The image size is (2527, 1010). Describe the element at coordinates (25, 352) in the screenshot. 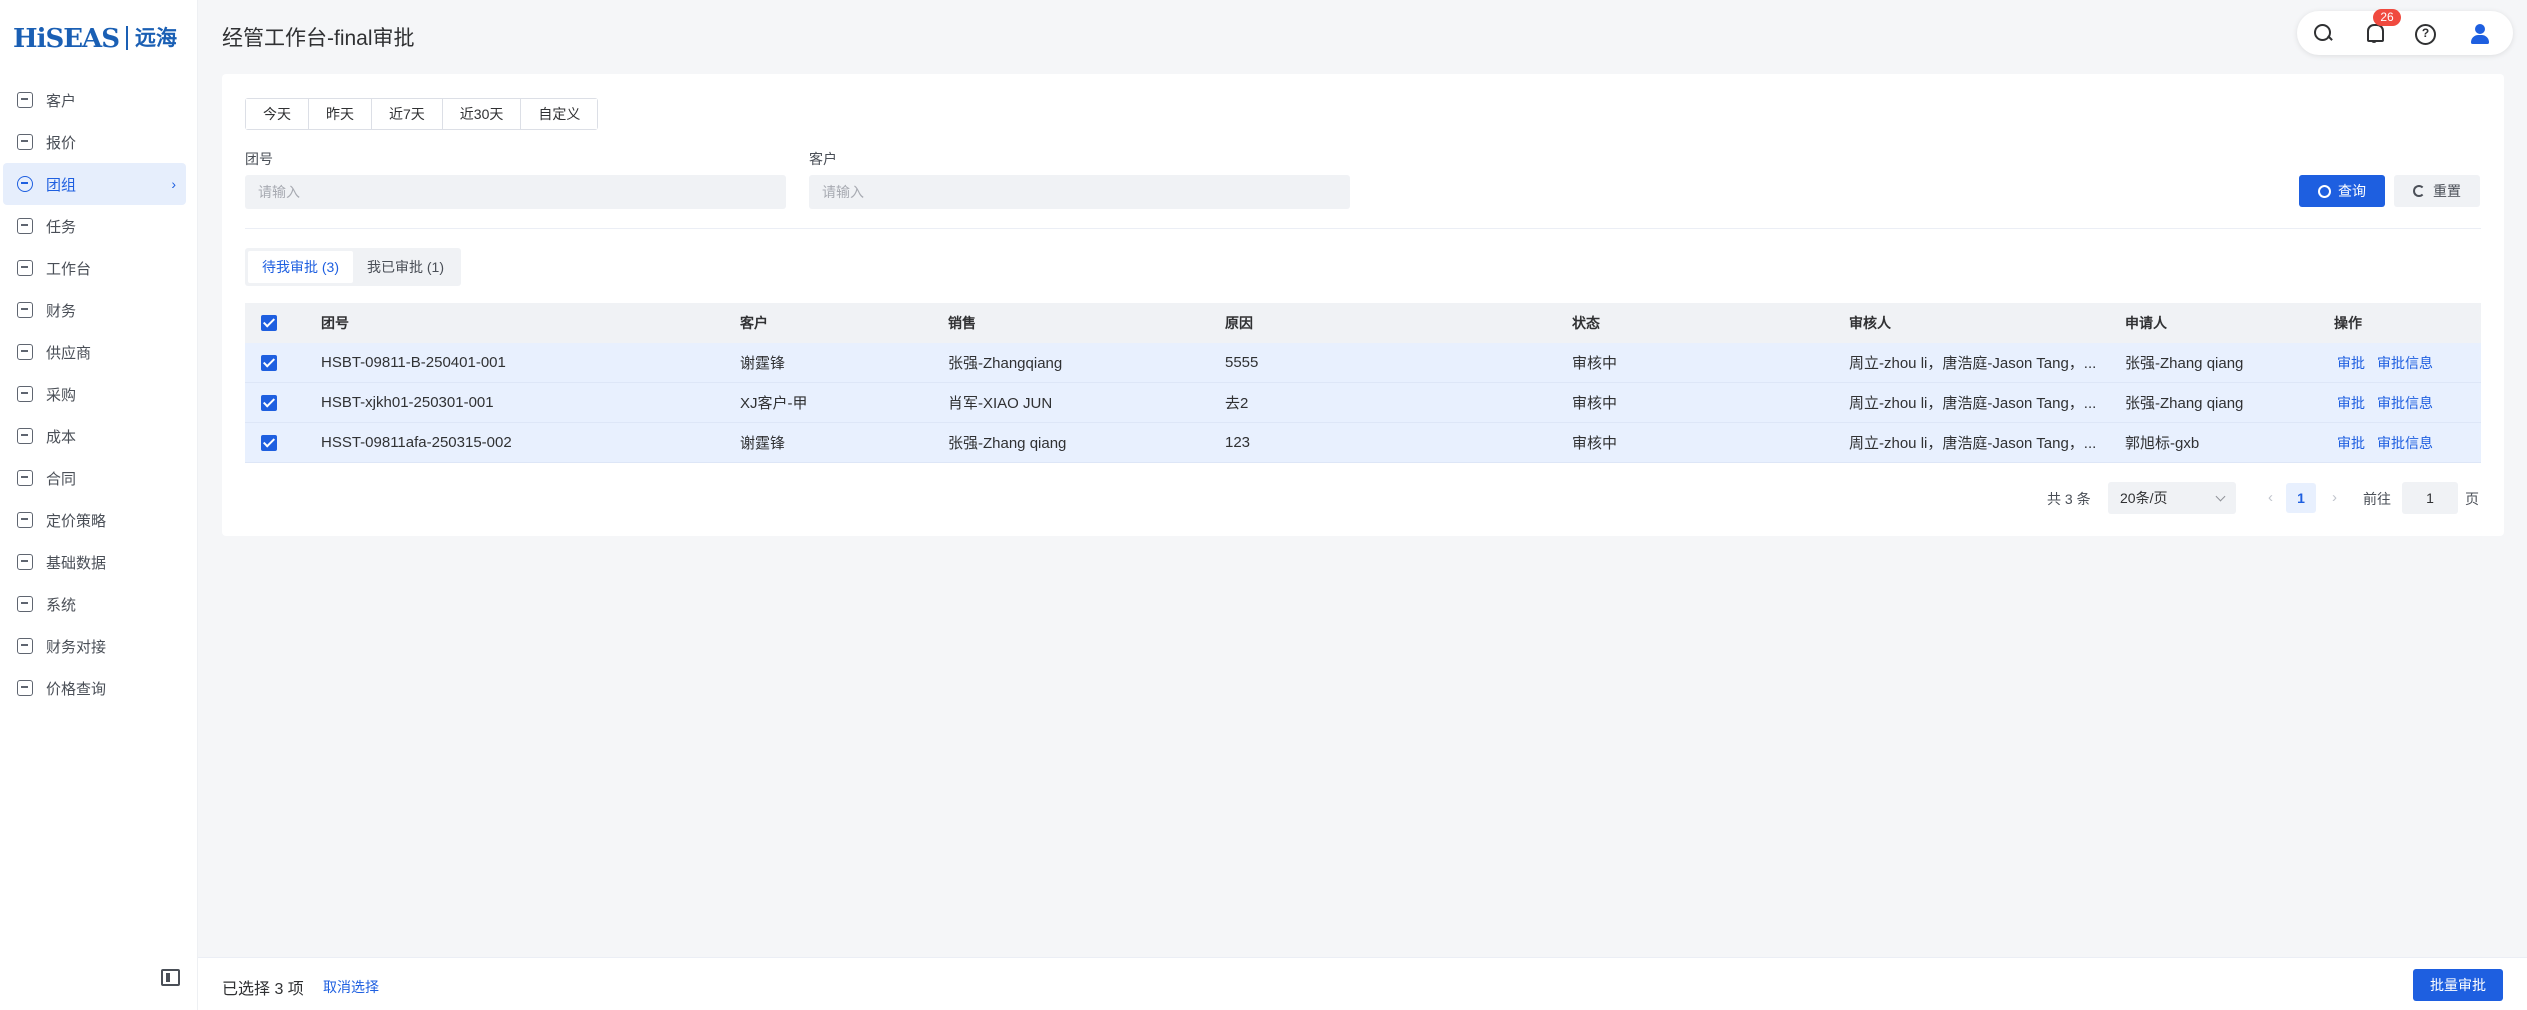

I see `supplier-icon` at that location.